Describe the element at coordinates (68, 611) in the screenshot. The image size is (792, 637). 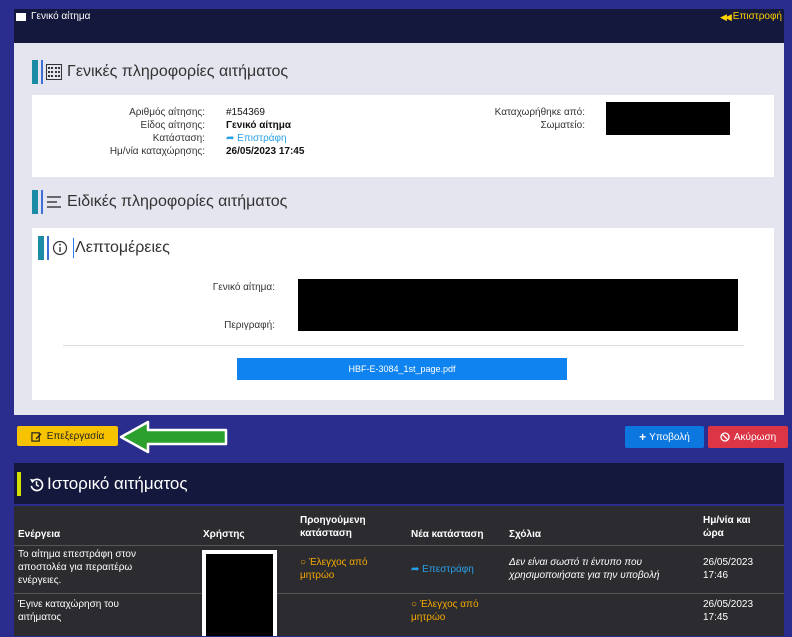
I see `table-row-action: Έγινε καταχώρηση του αιτήματος` at that location.